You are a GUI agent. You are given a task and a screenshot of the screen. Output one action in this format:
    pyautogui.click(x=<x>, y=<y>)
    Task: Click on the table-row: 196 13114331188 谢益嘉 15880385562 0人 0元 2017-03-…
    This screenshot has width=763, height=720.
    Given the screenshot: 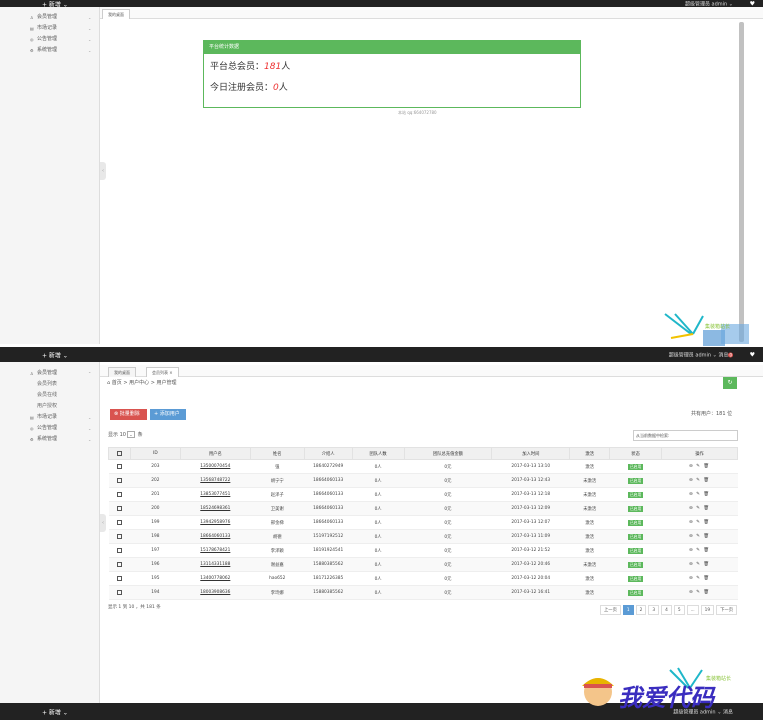 What is the action you would take?
    pyautogui.click(x=423, y=564)
    